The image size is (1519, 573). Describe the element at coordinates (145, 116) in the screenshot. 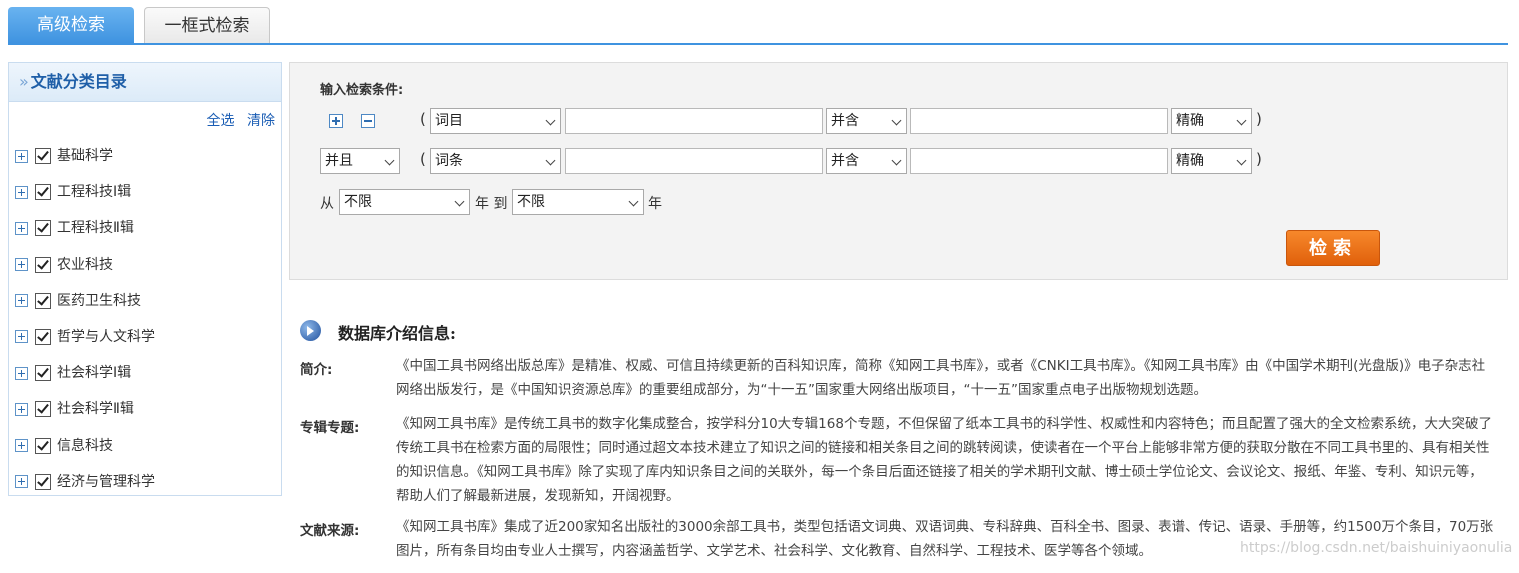

I see `sidebar-actions: 全选 清除` at that location.